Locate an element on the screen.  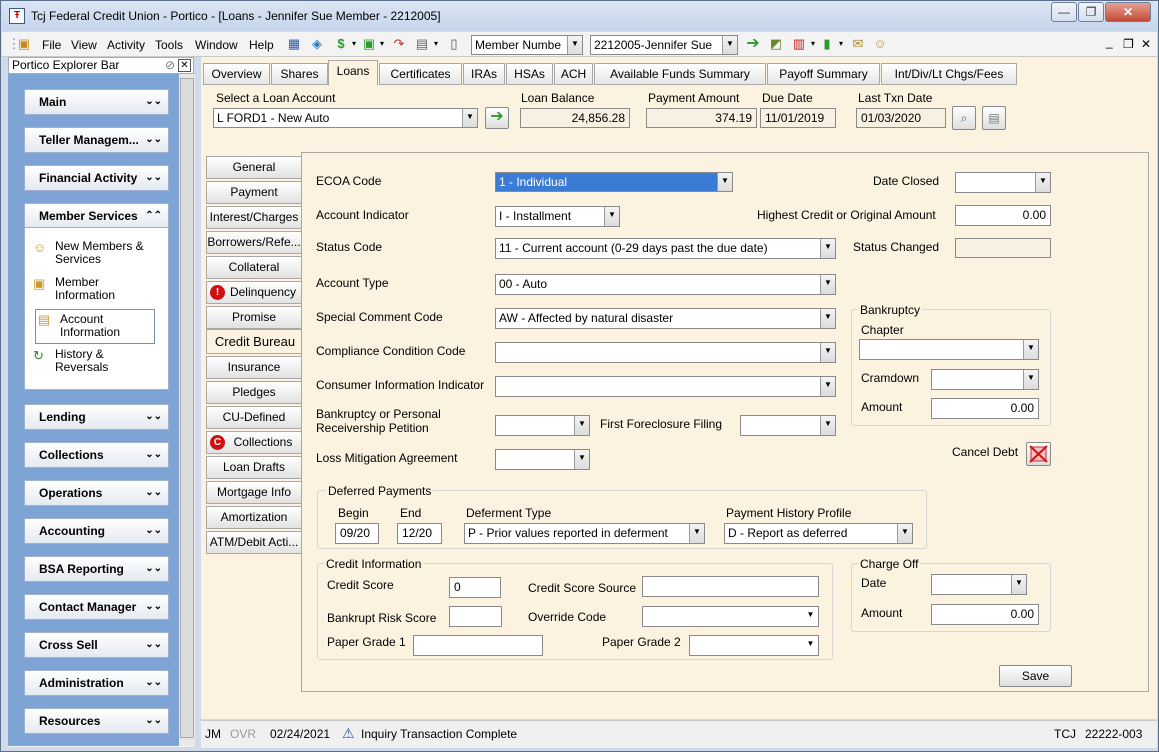
member-select: 2212005-Jennifer Sue ▼ is located at coordinates (664, 45).